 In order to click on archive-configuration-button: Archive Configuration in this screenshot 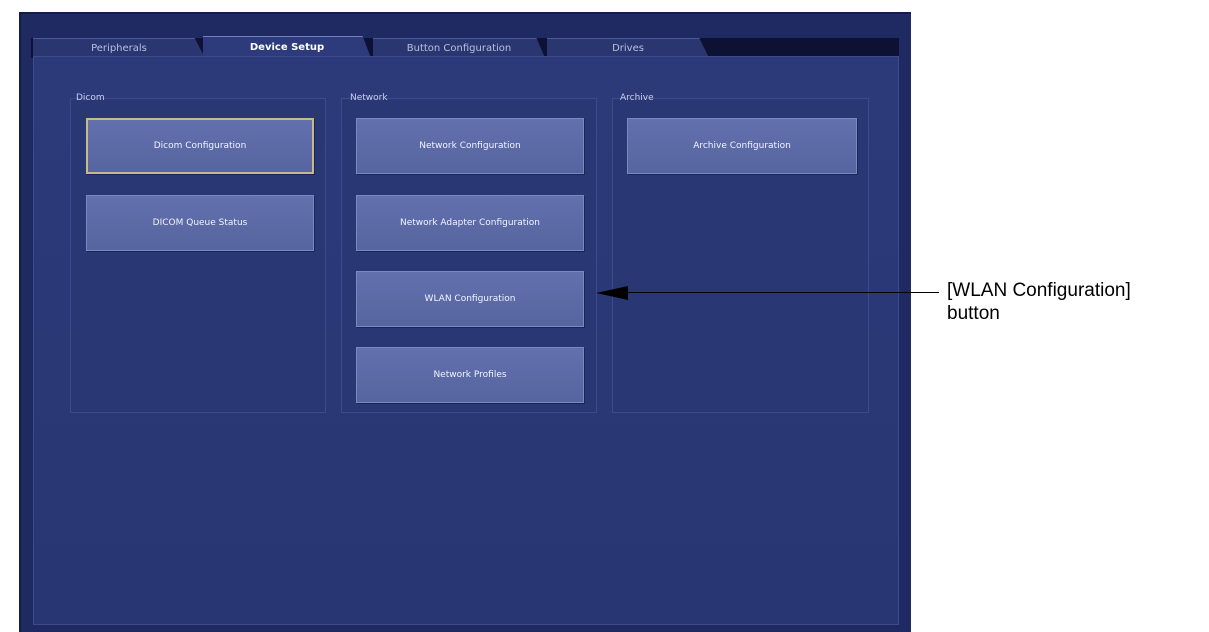, I will do `click(742, 146)`.